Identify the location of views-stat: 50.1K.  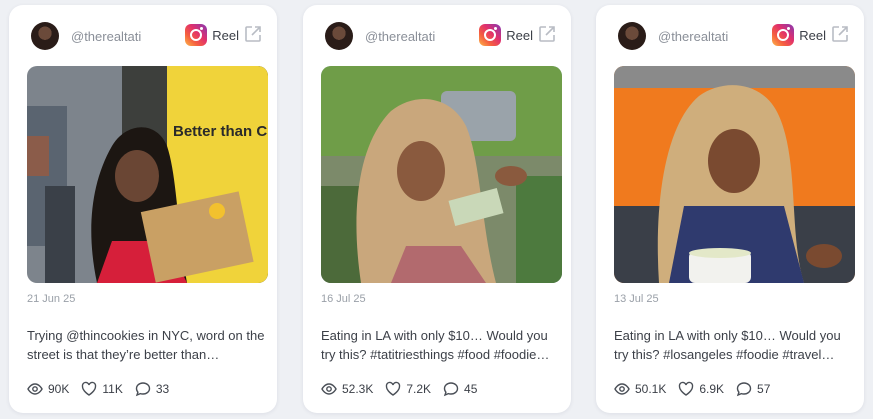
(640, 389).